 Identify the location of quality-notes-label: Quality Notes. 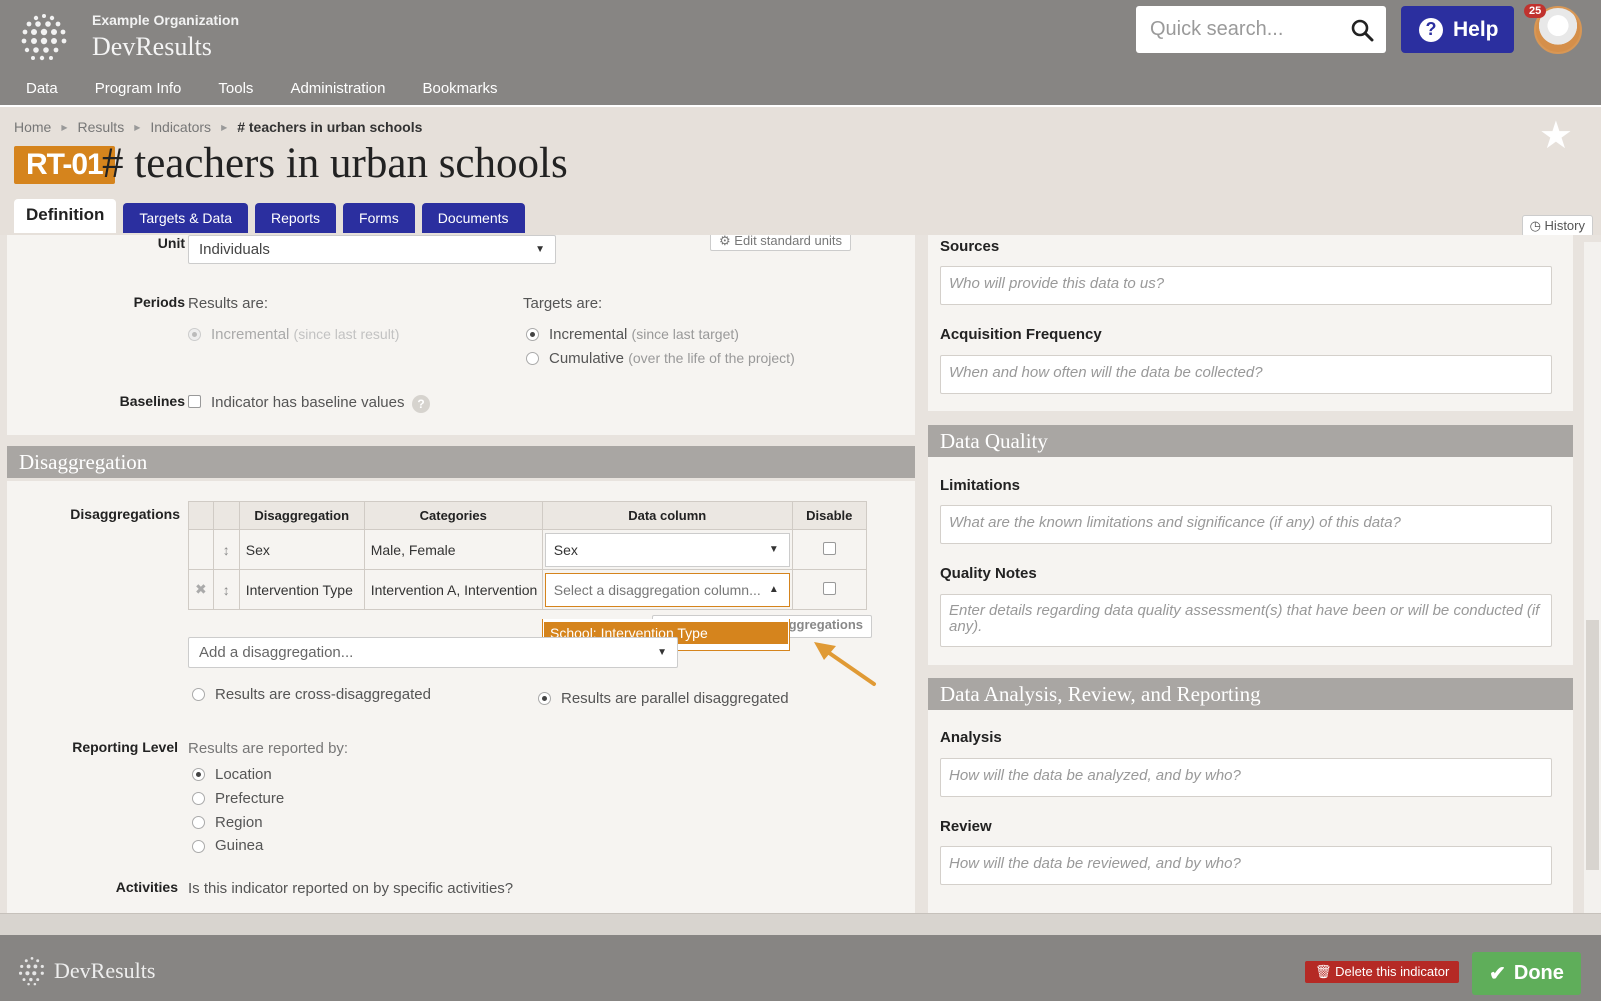
(988, 573).